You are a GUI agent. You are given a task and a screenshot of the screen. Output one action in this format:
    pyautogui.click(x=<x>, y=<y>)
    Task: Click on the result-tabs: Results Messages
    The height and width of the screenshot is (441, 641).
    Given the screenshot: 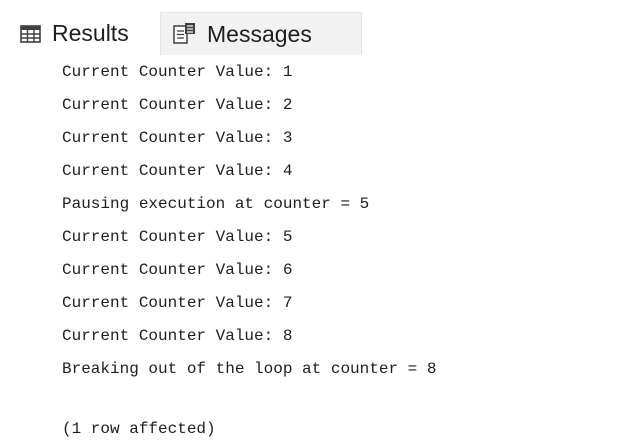 What is the action you would take?
    pyautogui.click(x=320, y=27)
    